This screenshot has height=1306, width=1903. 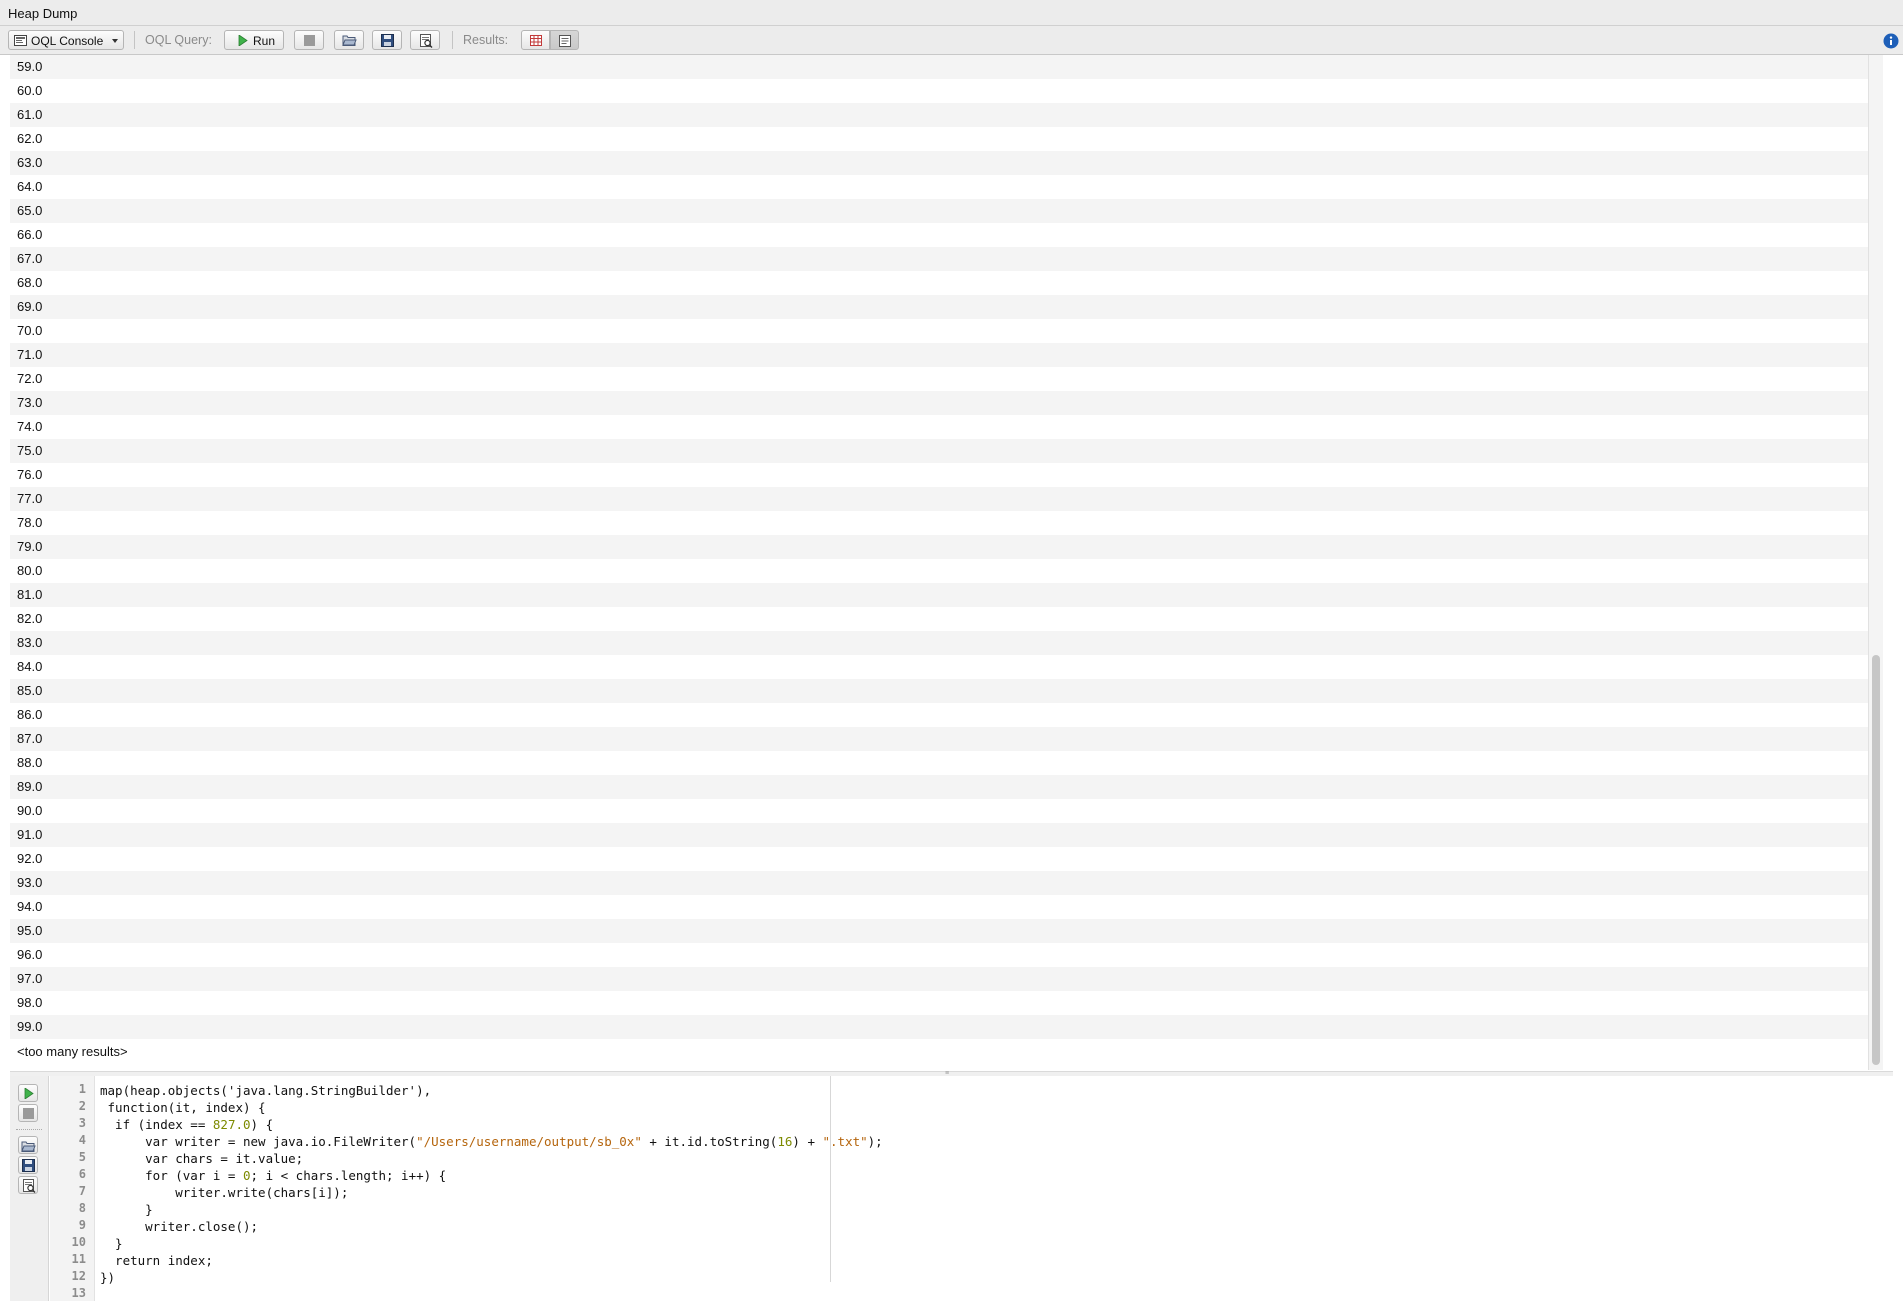 I want to click on result-row: 80.0, so click(x=946, y=571).